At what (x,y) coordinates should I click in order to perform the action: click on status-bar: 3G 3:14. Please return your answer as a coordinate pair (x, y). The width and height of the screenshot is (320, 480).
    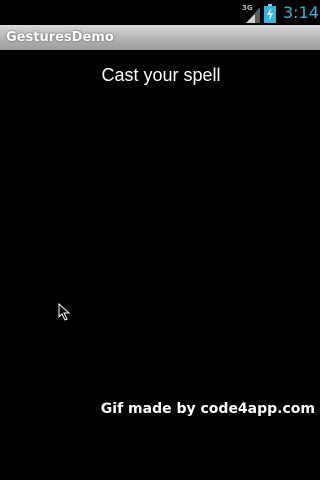
    Looking at the image, I should click on (160, 12).